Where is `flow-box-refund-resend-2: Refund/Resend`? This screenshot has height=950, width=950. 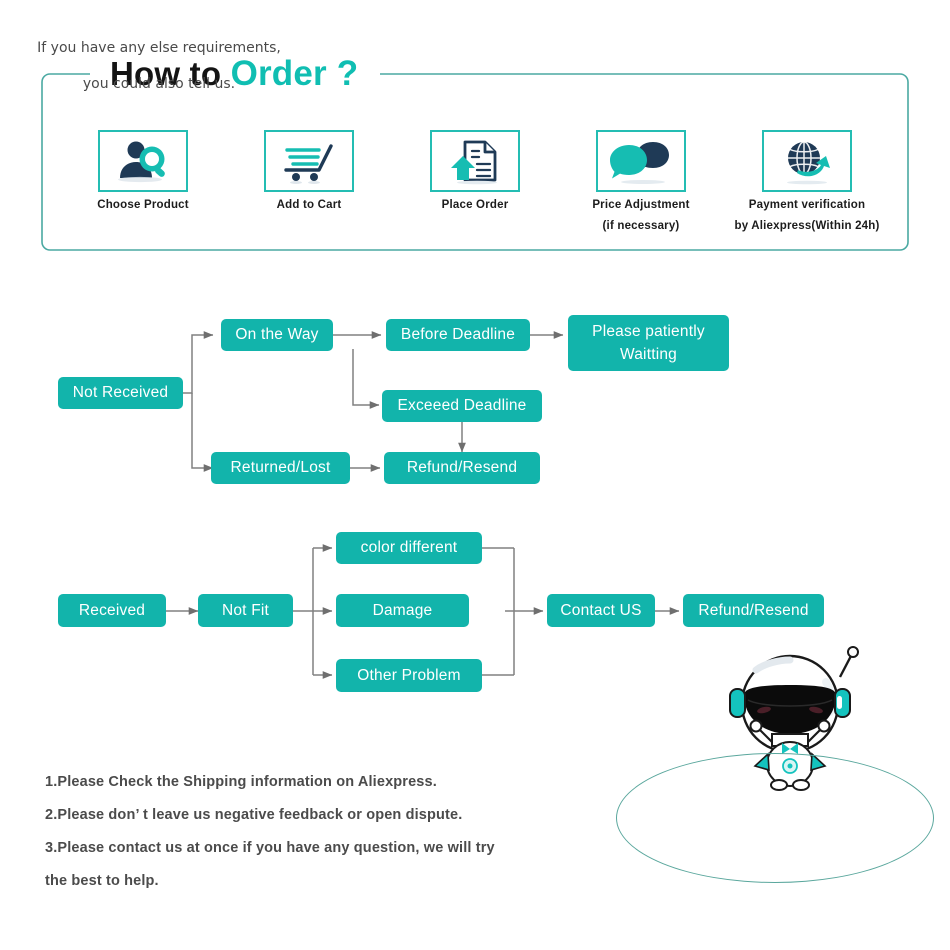 flow-box-refund-resend-2: Refund/Resend is located at coordinates (753, 610).